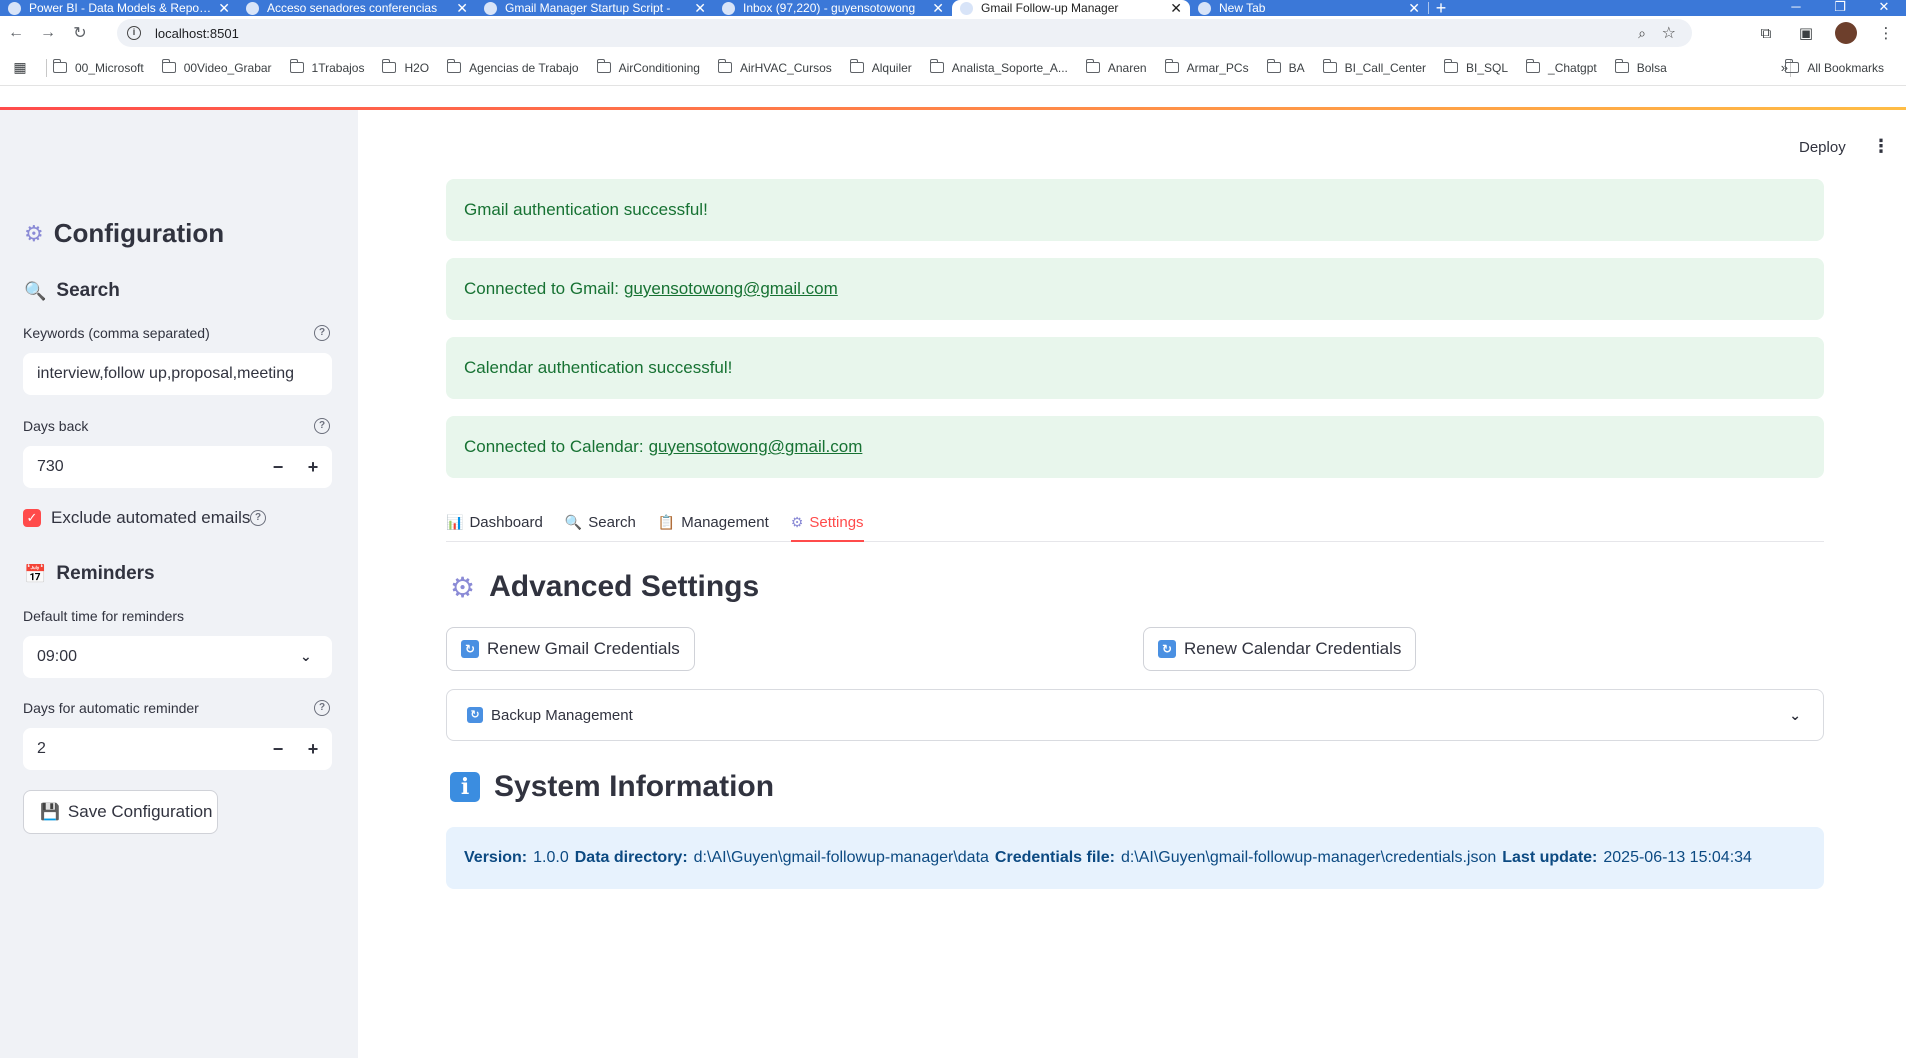 Image resolution: width=1906 pixels, height=1058 pixels. I want to click on bookmark-folder: 00Video_Grabar, so click(216, 67).